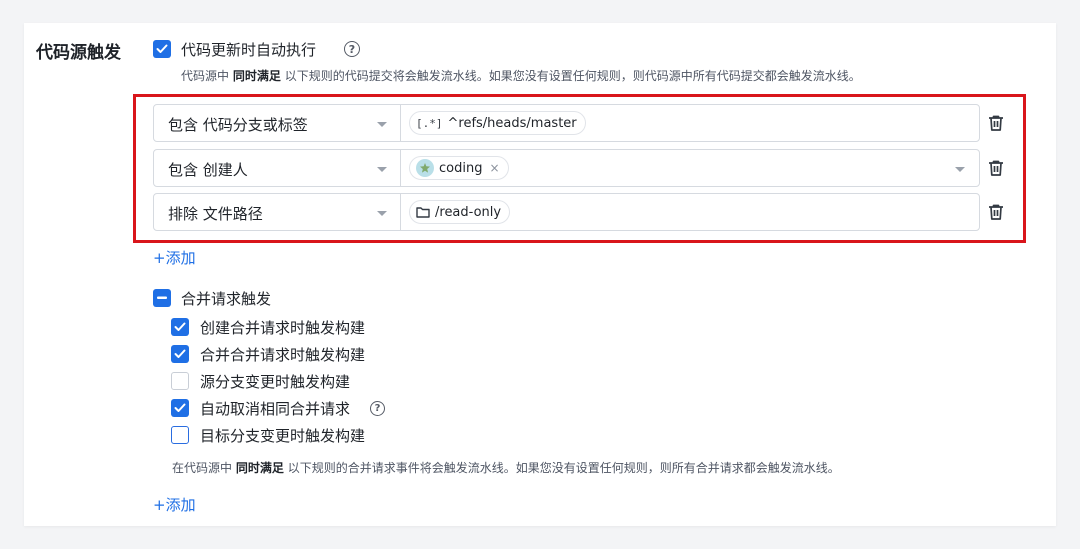  Describe the element at coordinates (497, 123) in the screenshot. I see `value-tag: [.*] ^refs/heads/master` at that location.